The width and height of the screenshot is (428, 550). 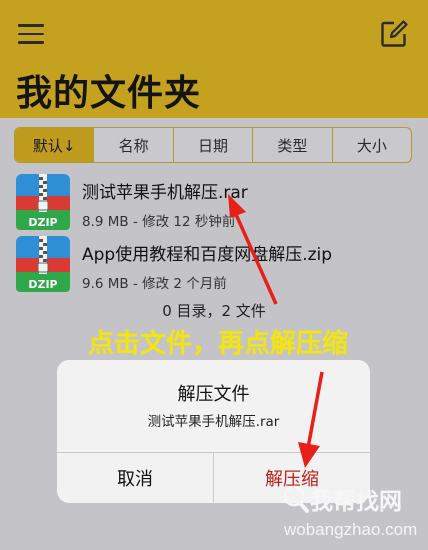 What do you see at coordinates (207, 255) in the screenshot?
I see `file-name: App使用教程和百度网盘解压.zip` at bounding box center [207, 255].